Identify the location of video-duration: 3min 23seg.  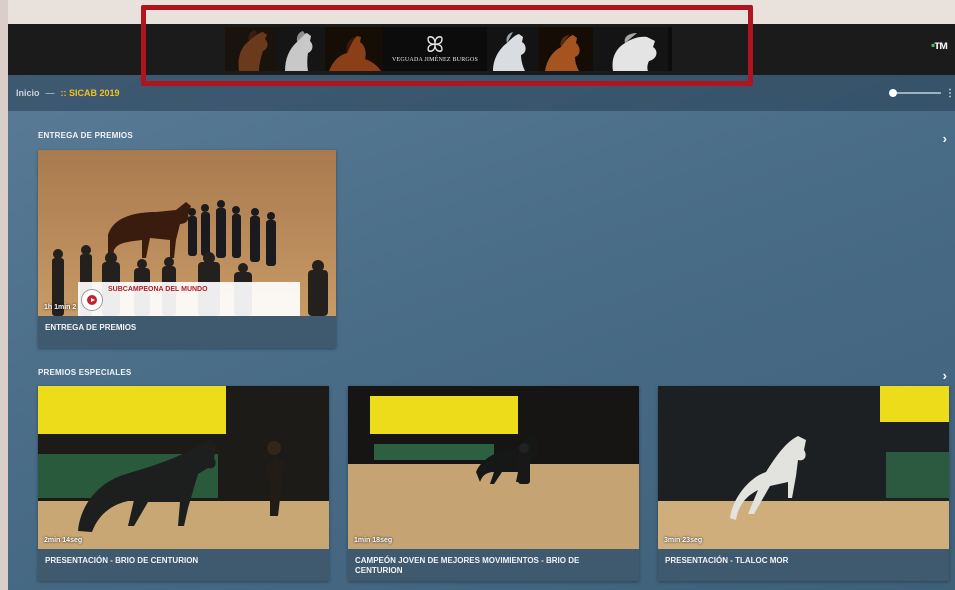
(683, 540).